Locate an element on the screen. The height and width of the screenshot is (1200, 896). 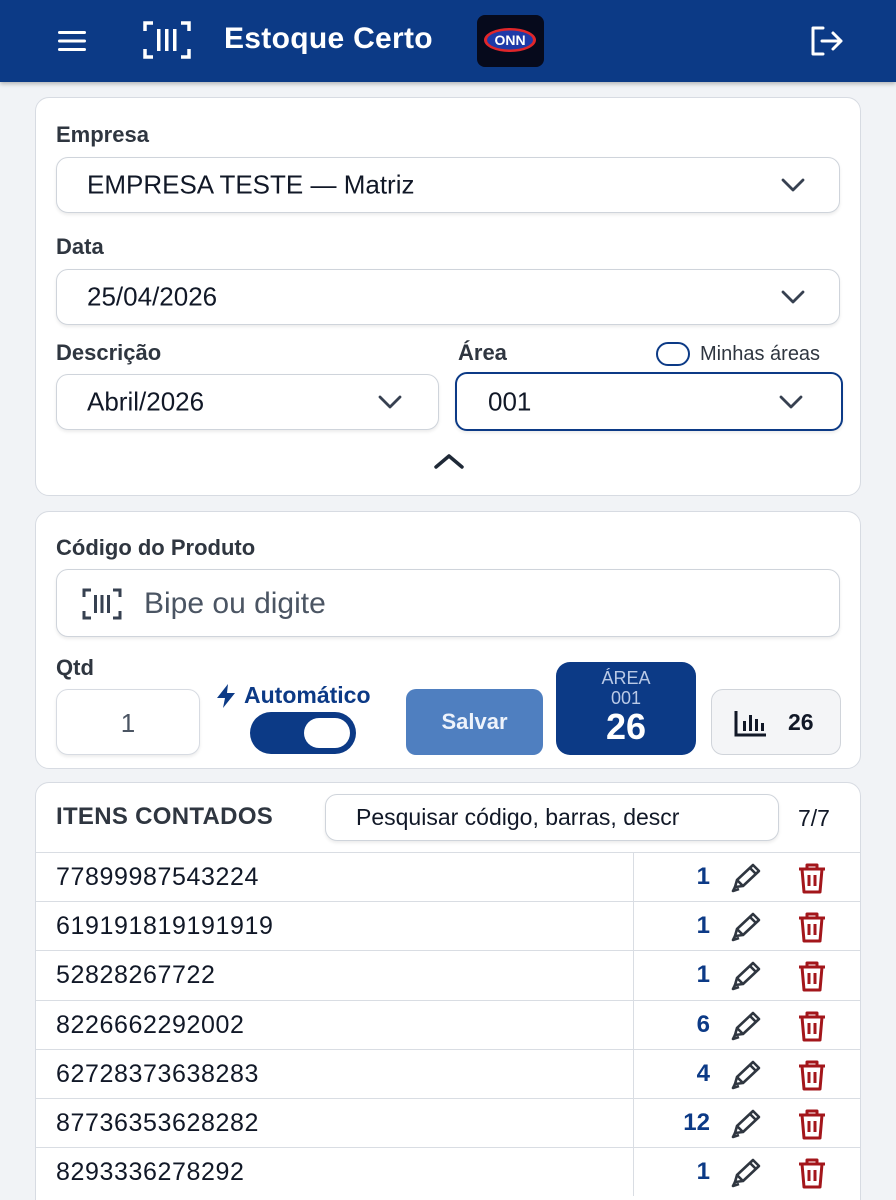
area-badge-count: 26 is located at coordinates (626, 726).